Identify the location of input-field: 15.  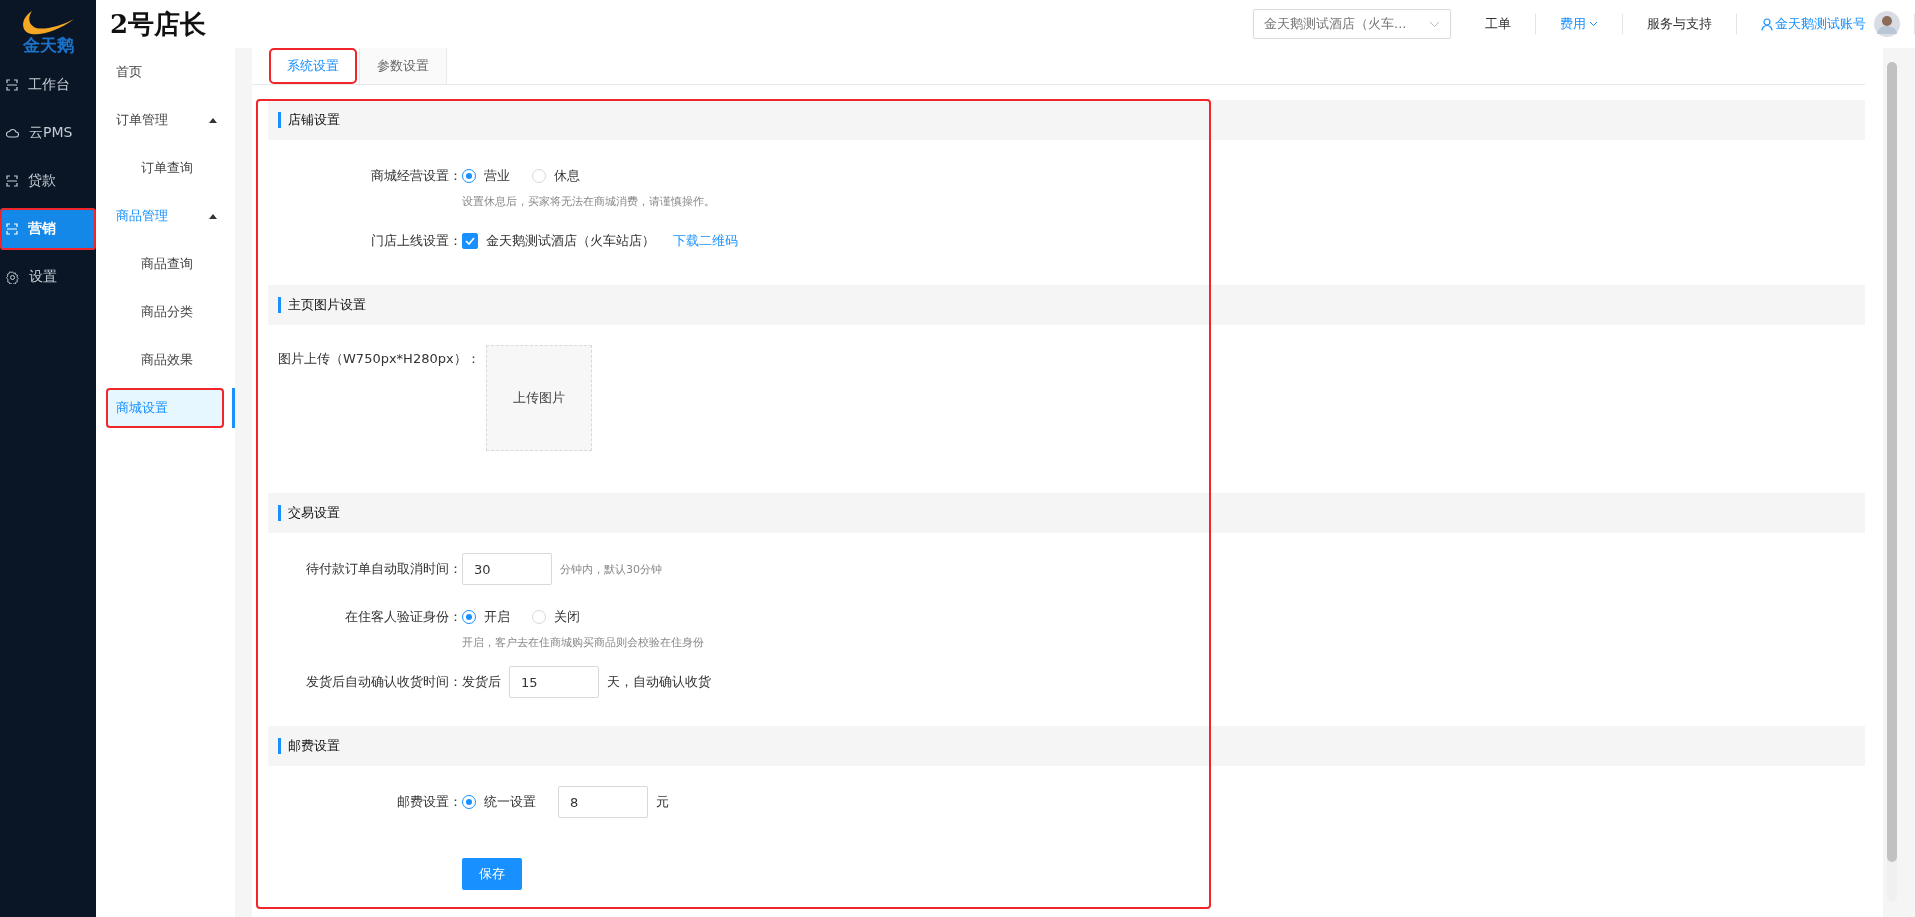
(554, 682).